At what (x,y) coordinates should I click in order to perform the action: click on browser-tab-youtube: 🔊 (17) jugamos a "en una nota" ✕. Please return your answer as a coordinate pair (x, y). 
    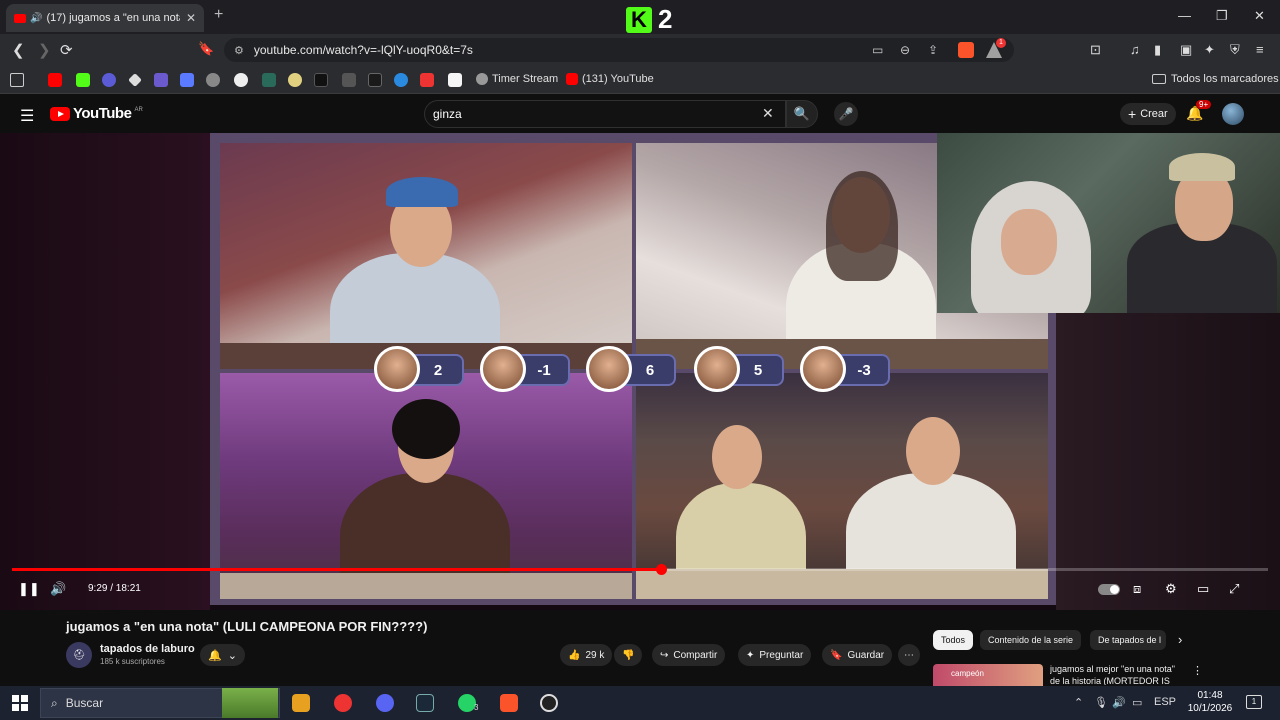
    Looking at the image, I should click on (105, 18).